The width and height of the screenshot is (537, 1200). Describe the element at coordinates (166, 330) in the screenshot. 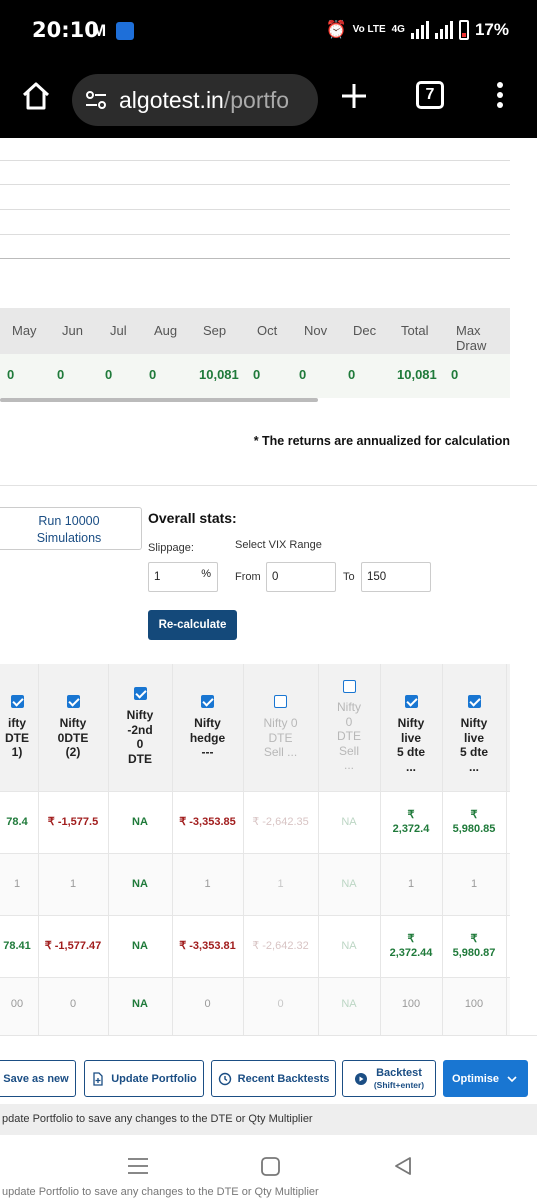

I see `month-header: Aug` at that location.